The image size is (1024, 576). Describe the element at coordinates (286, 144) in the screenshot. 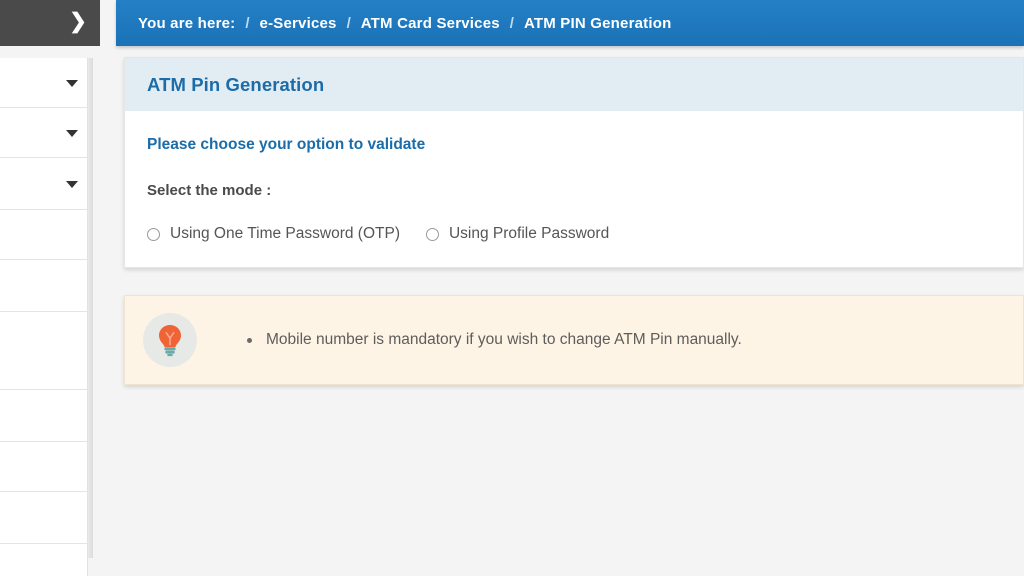

I see `form-heading: Please choose your option to validate` at that location.